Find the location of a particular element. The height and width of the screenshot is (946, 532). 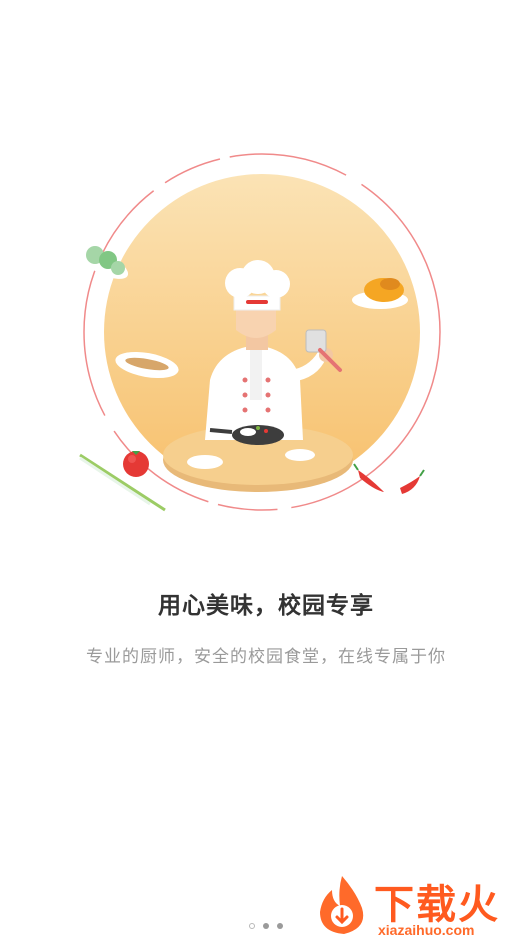

watermark-url: xiazaihuo.com is located at coordinates (426, 930).